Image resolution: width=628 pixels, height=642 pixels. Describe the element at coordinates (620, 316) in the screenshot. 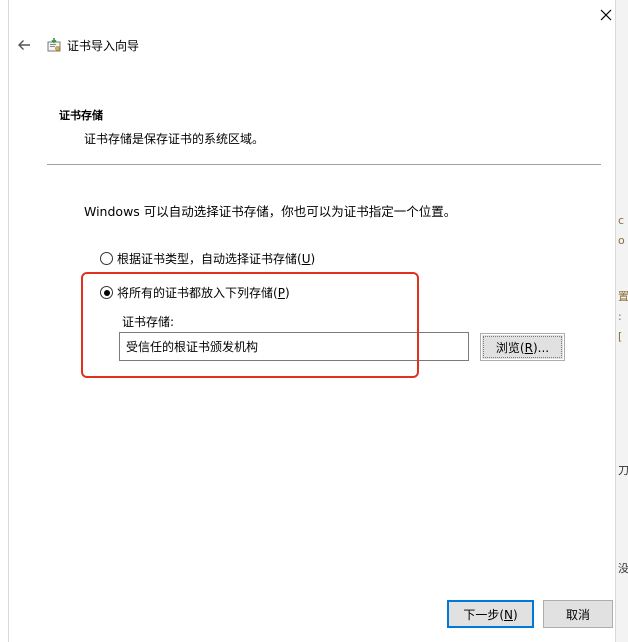

I see `background-fragment: :` at that location.